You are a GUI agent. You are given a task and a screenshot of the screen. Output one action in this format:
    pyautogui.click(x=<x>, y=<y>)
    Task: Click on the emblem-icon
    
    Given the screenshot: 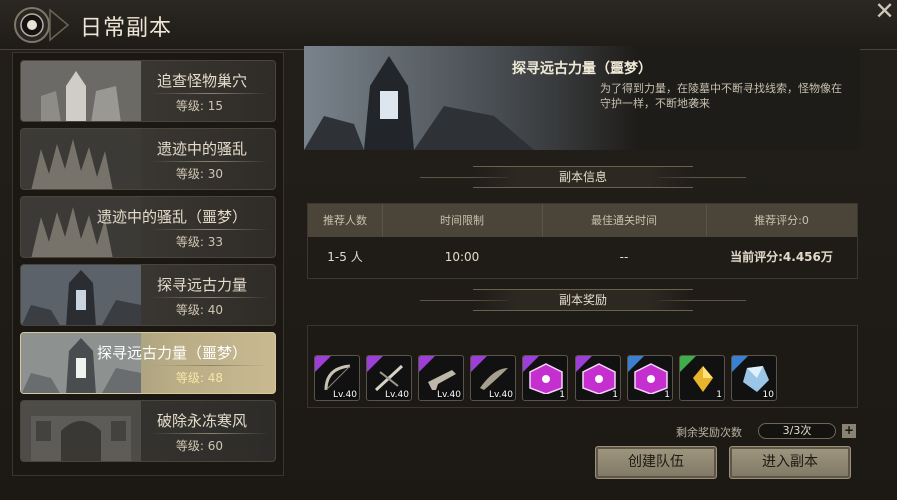 What is the action you would take?
    pyautogui.click(x=42, y=25)
    